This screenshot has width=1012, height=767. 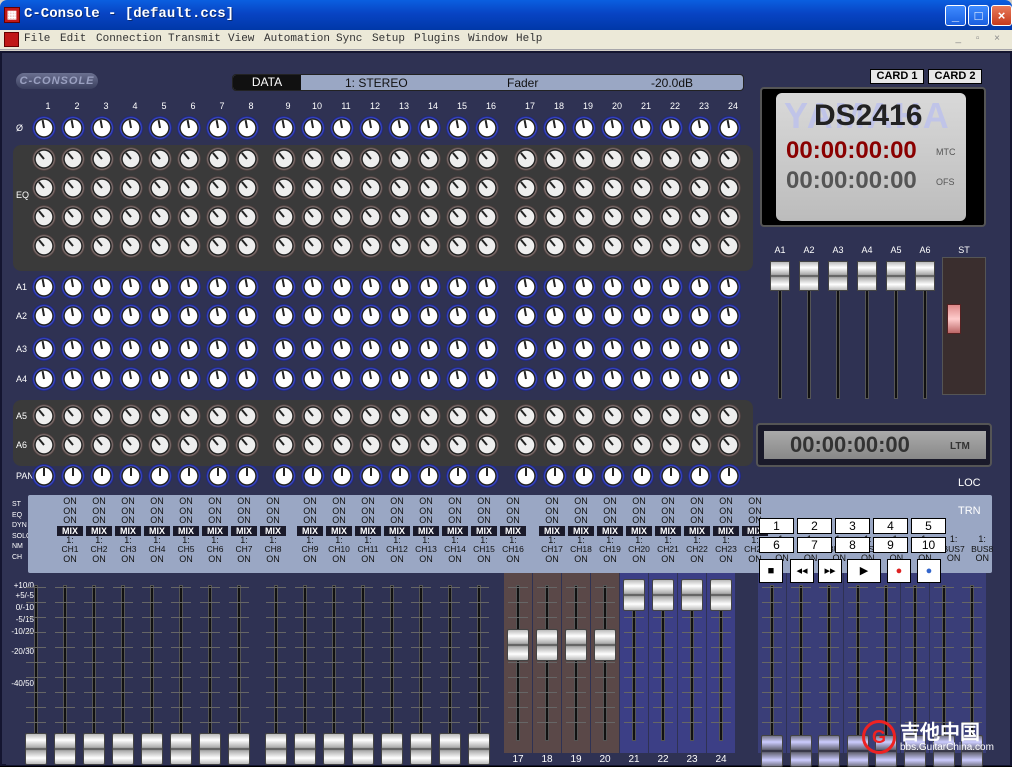 I want to click on play-button: ▶, so click(x=864, y=571).